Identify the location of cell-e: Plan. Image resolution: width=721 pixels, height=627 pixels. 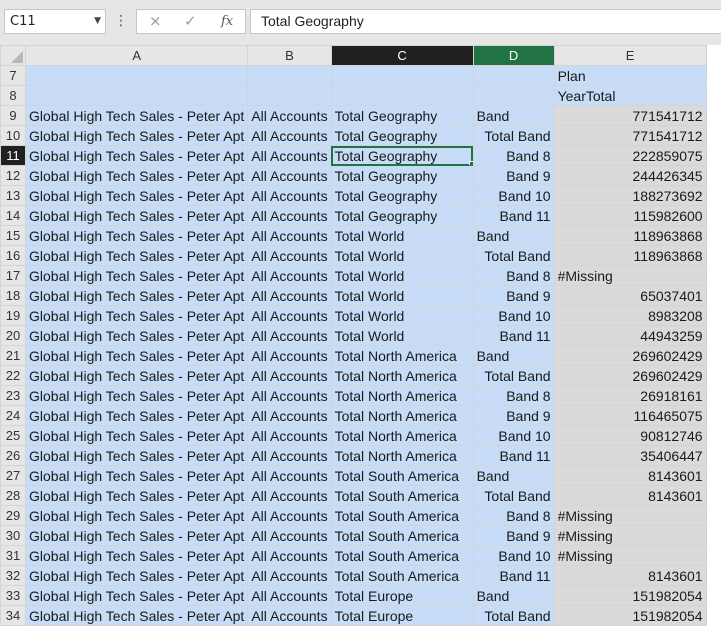
(630, 75).